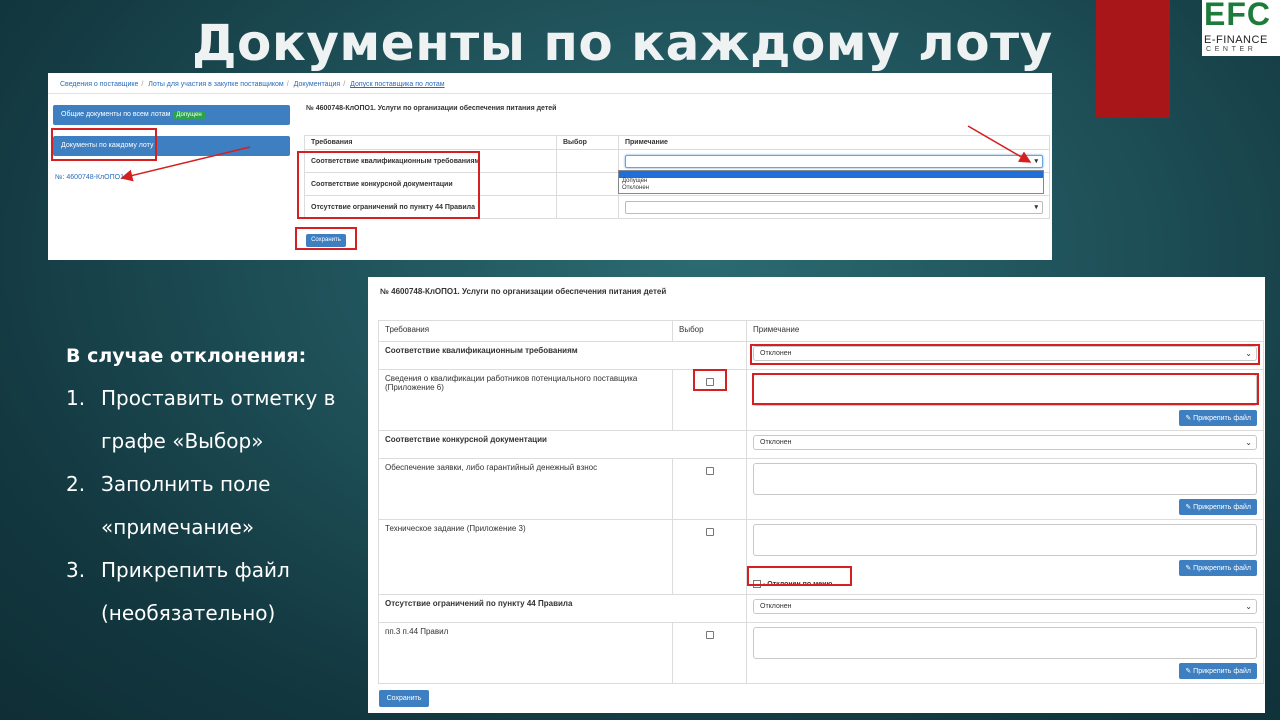 The image size is (1280, 720). What do you see at coordinates (1231, 49) in the screenshot?
I see `logo-line2: CENTER` at bounding box center [1231, 49].